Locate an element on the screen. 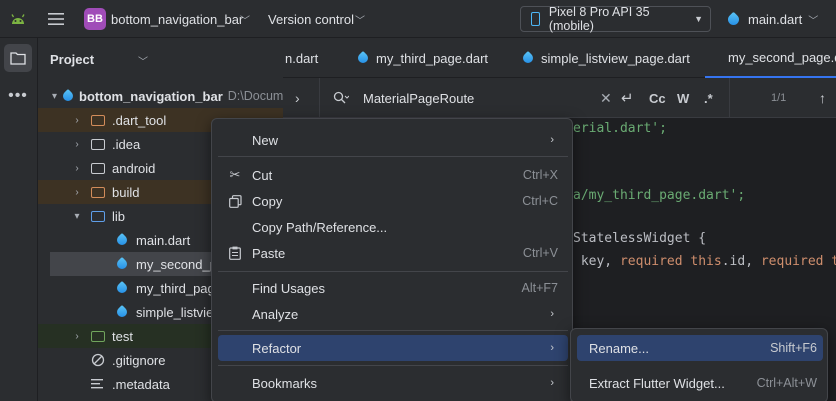 This screenshot has height=401, width=836. menu-label: Refactor is located at coordinates (277, 348).